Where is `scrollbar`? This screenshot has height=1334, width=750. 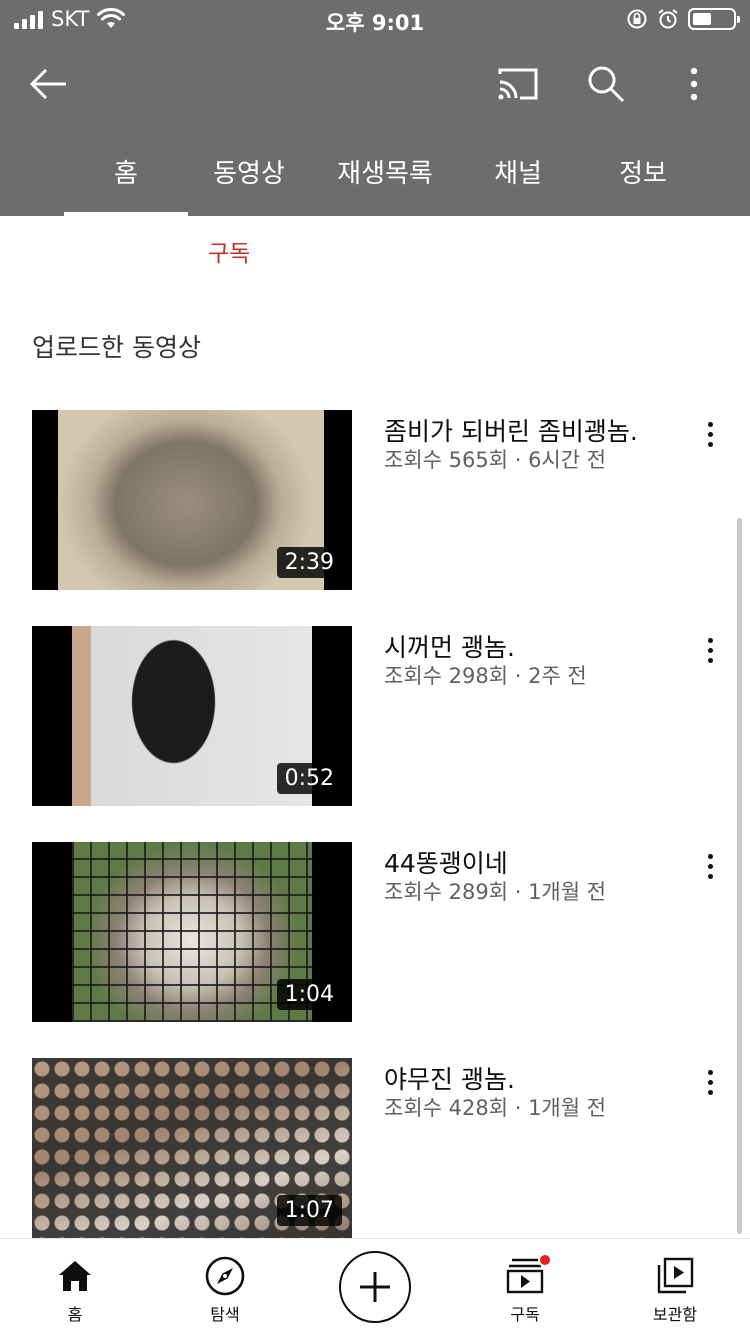 scrollbar is located at coordinates (739, 876).